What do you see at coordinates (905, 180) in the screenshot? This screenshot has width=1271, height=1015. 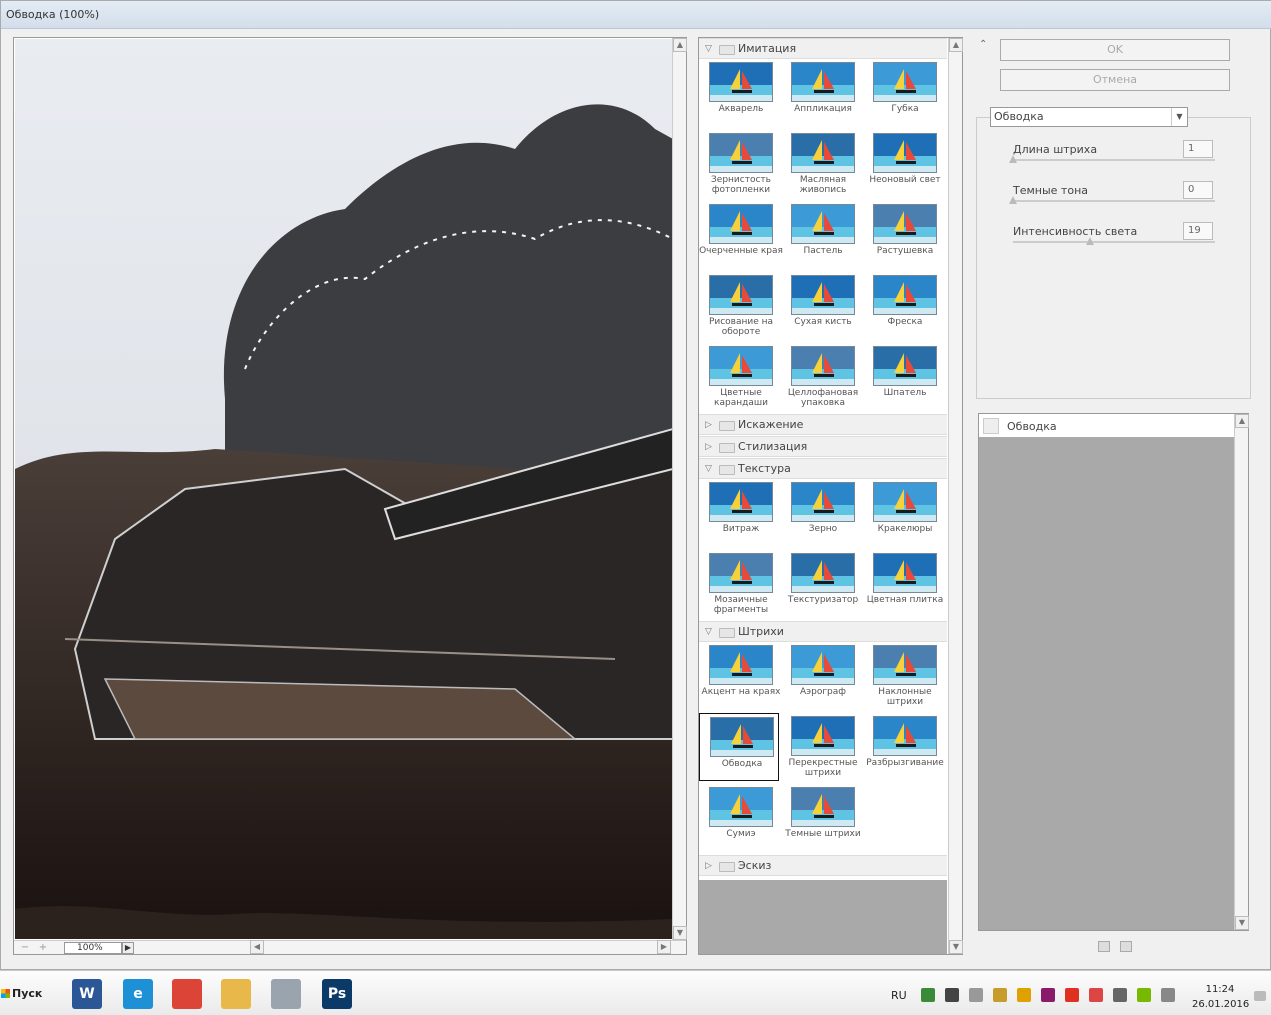 I see `filter-label: Неоновый свет` at bounding box center [905, 180].